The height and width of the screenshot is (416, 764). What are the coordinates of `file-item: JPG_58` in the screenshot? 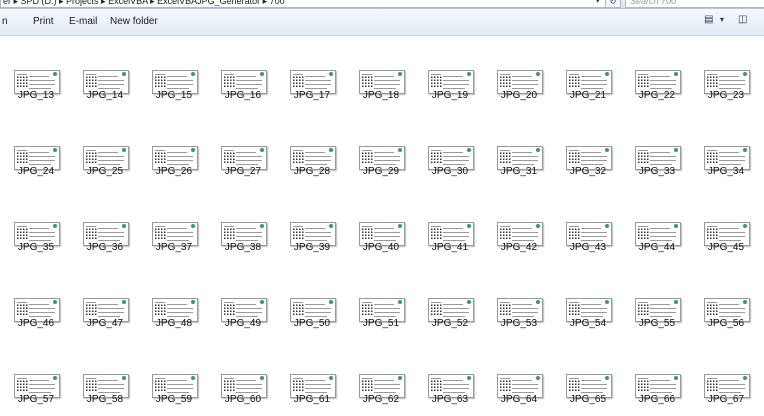 It's located at (105, 379).